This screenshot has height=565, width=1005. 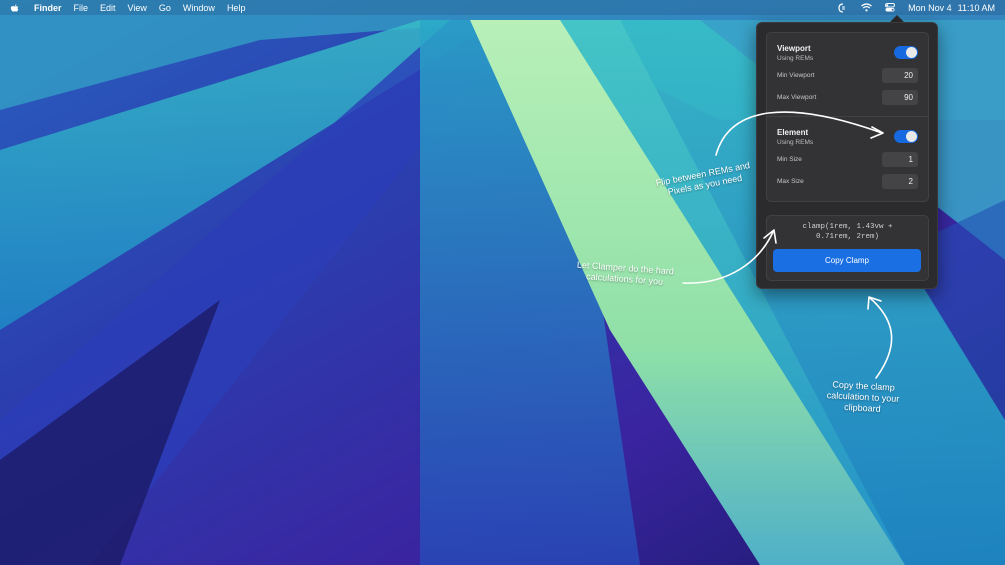 I want to click on clamper-menu-icon, so click(x=842, y=8).